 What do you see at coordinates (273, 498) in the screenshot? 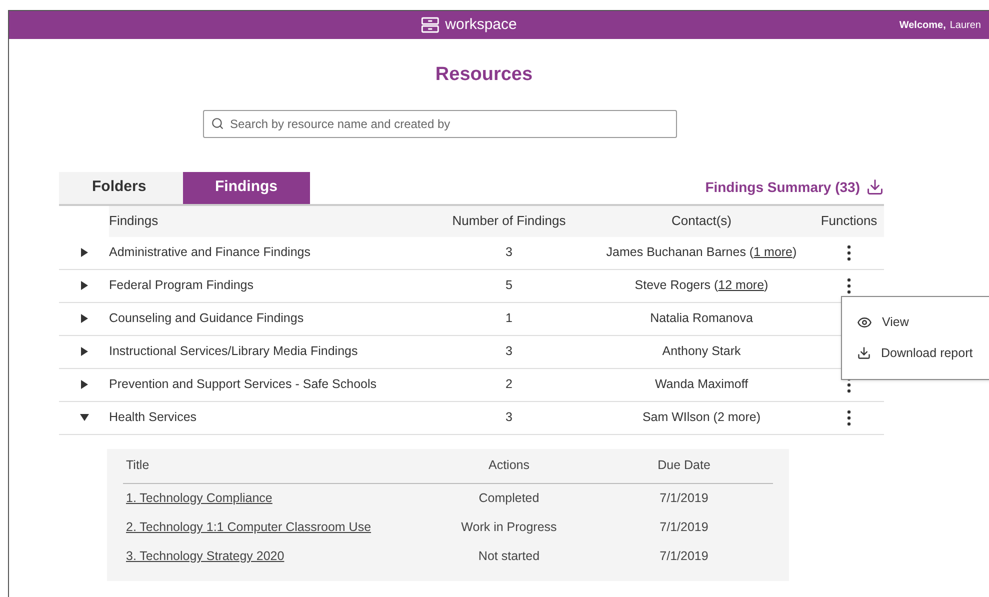
I see `finding-link: 1. Technology Compliance` at bounding box center [273, 498].